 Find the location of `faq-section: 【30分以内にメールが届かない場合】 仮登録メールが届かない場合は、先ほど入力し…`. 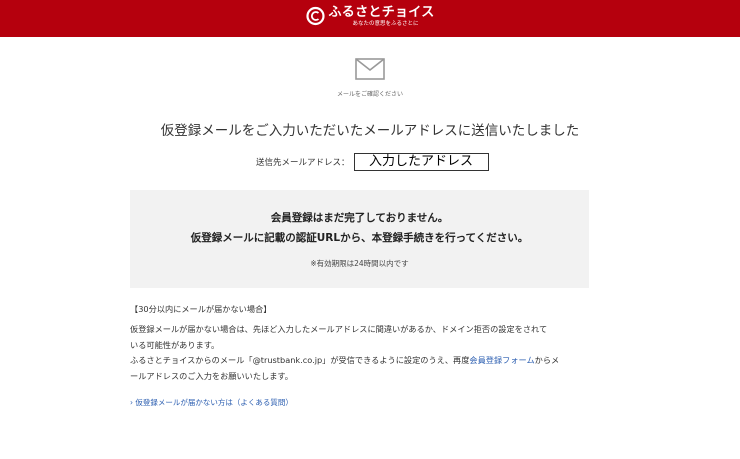

faq-section: 【30分以内にメールが届かない場合】 仮登録メールが届かない場合は、先ほど入力し… is located at coordinates (361, 343).